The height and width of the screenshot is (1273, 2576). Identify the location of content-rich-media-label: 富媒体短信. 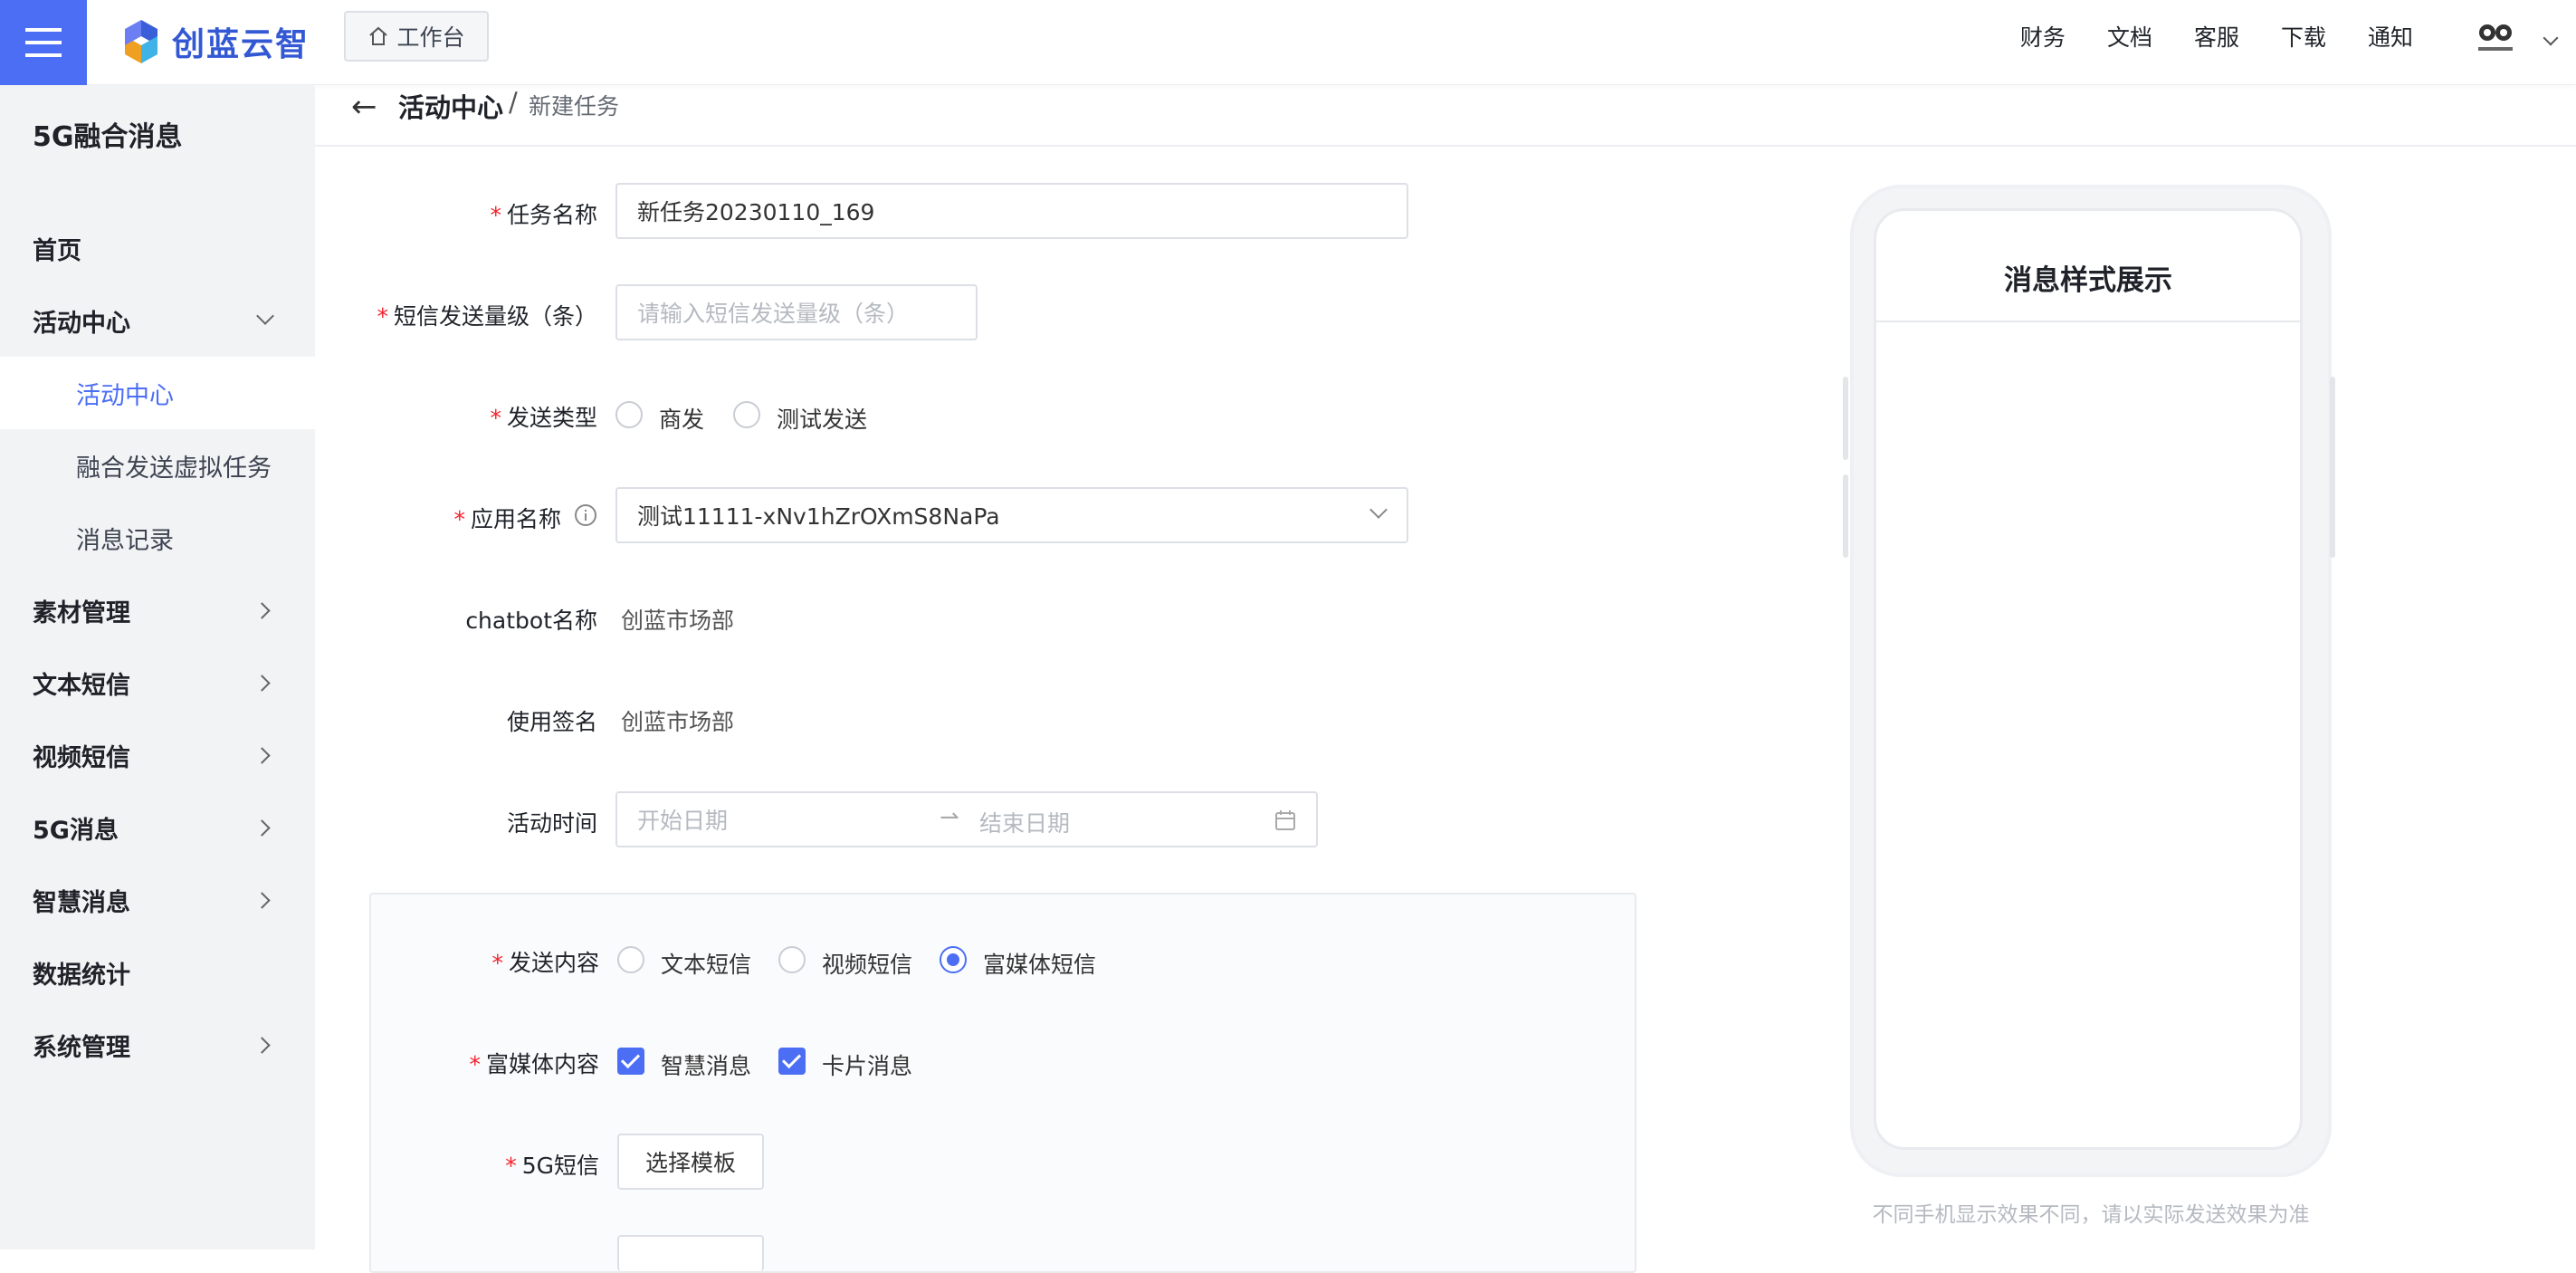
(1039, 963).